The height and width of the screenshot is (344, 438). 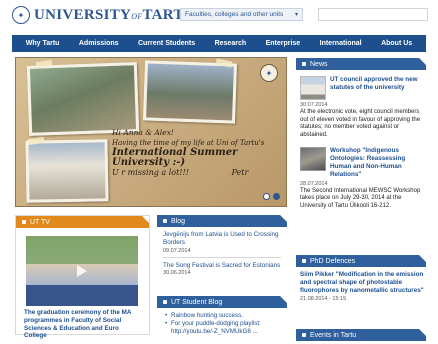 What do you see at coordinates (269, 73) in the screenshot?
I see `stamp-icon: ✦` at bounding box center [269, 73].